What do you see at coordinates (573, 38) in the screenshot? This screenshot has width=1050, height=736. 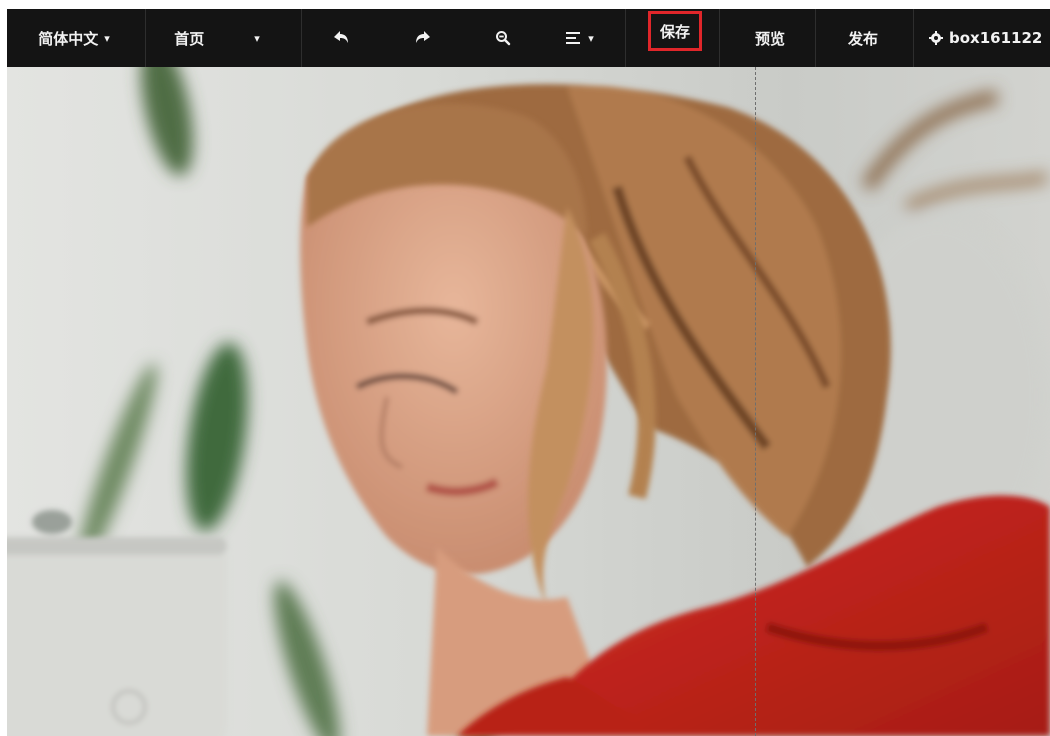 I see `align-icon` at bounding box center [573, 38].